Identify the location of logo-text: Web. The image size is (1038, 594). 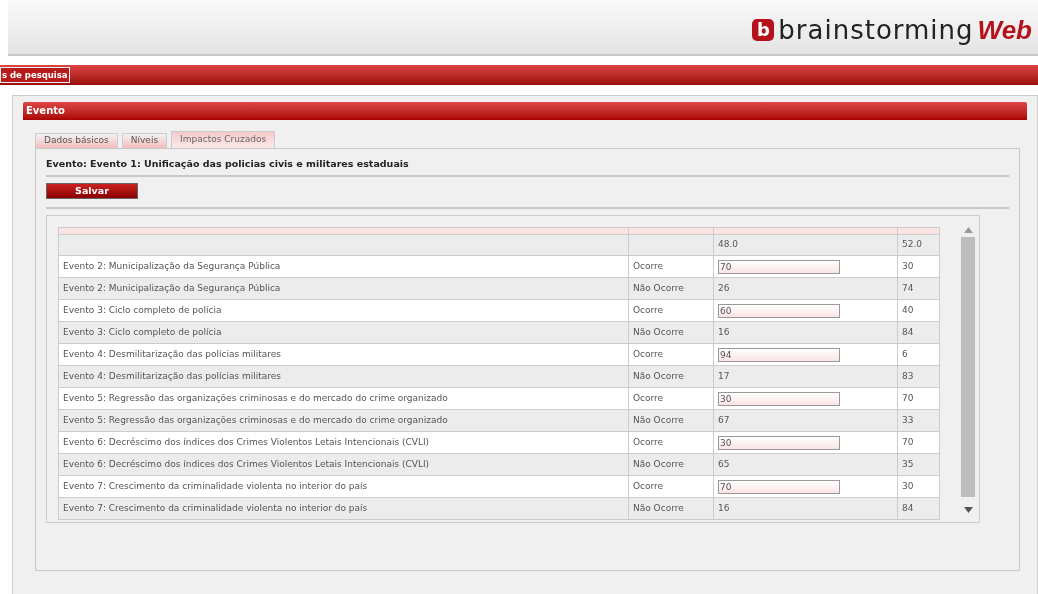
(1004, 30).